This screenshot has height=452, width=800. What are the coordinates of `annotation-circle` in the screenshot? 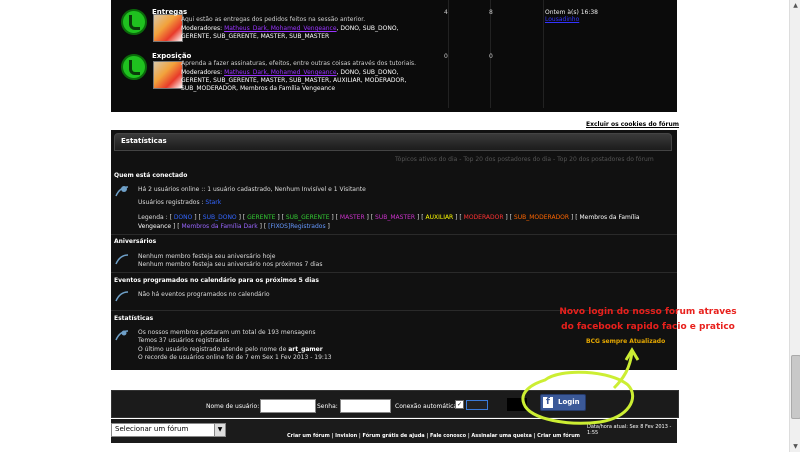 It's located at (578, 397).